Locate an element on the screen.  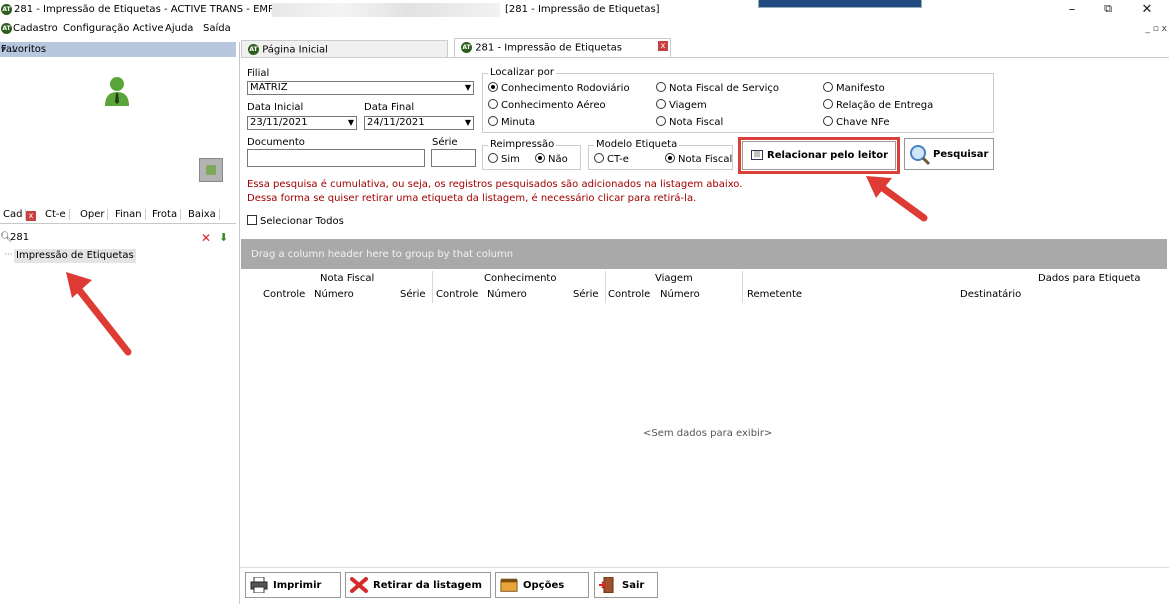
col-nf-controle: Controle is located at coordinates (284, 294).